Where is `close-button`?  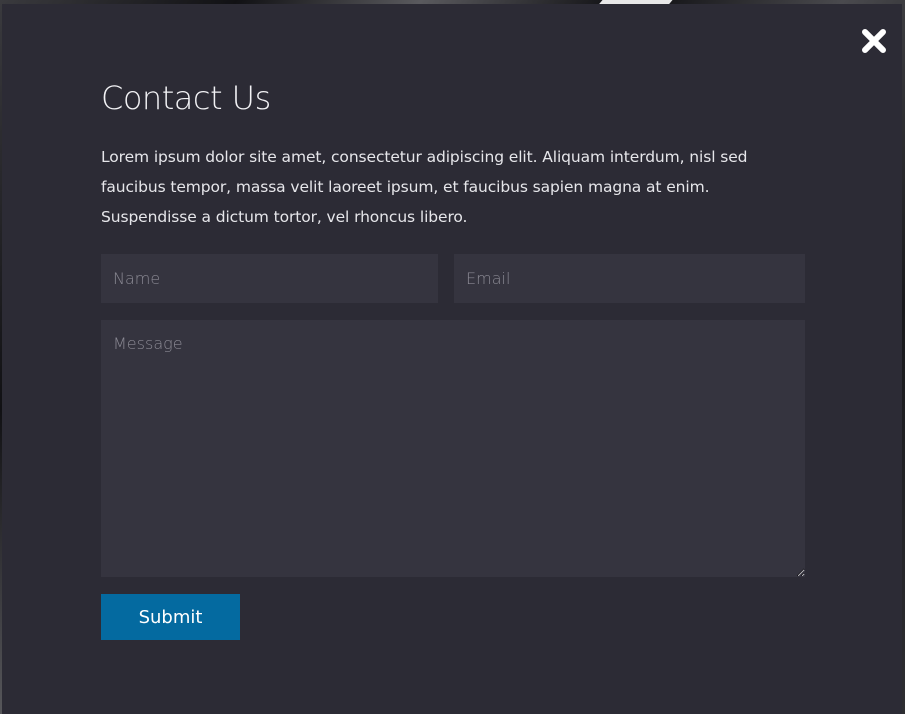
close-button is located at coordinates (874, 41).